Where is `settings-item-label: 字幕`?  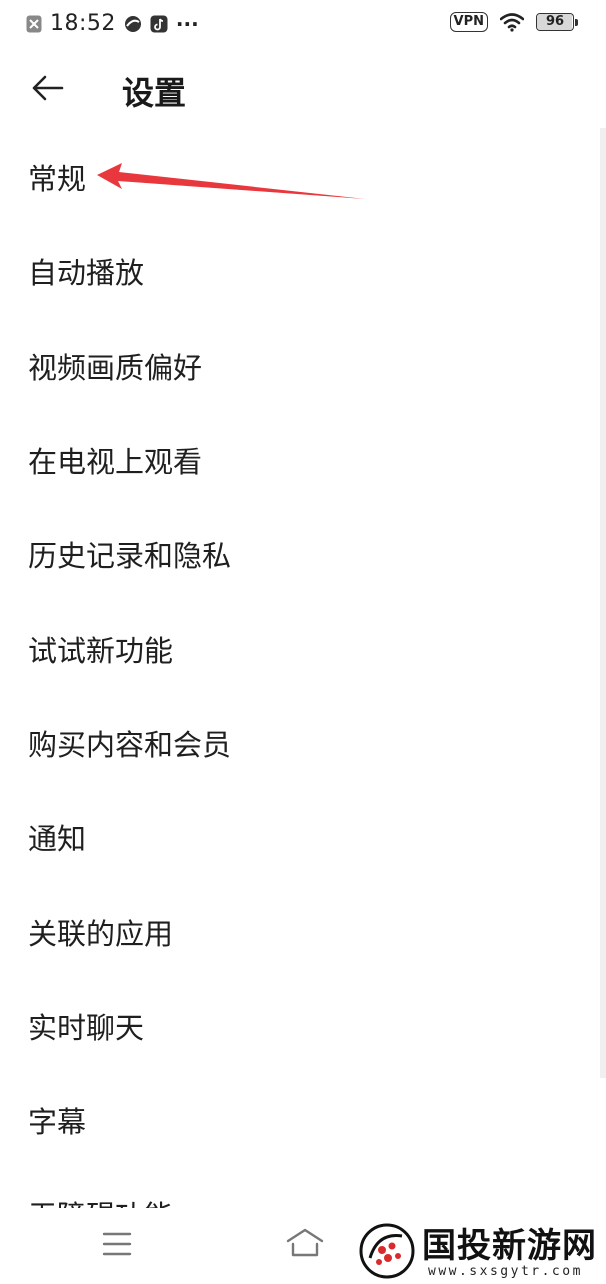
settings-item-label: 字幕 is located at coordinates (57, 1122).